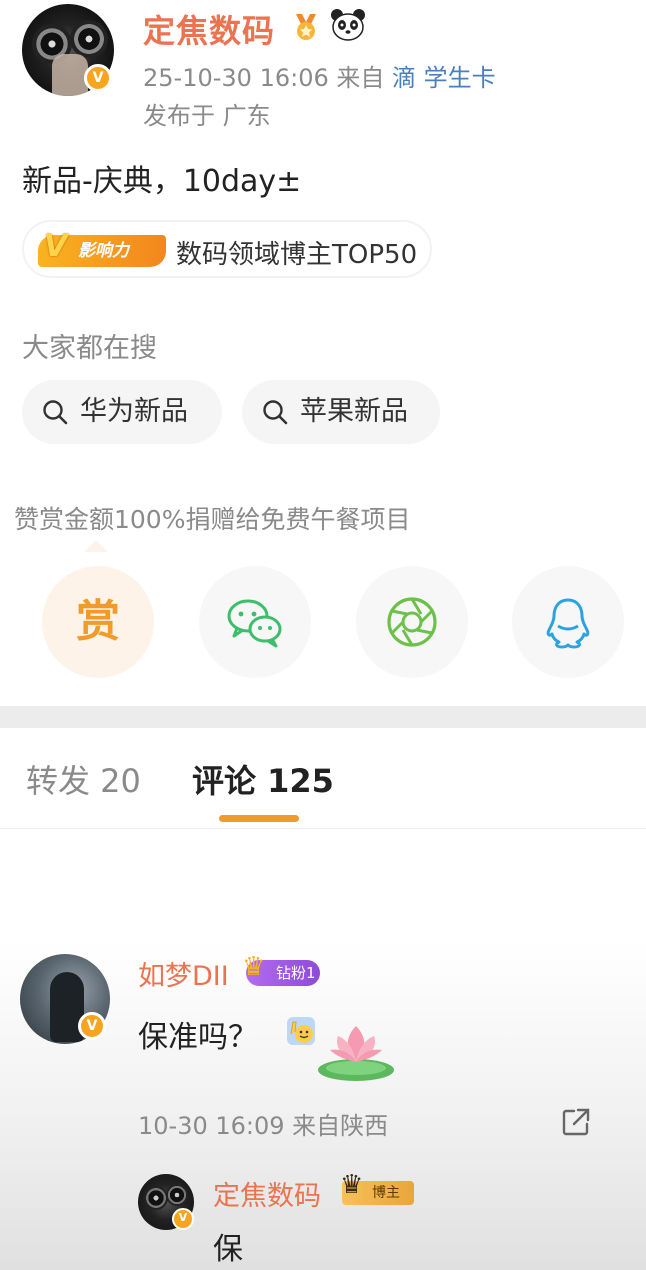 This screenshot has height=1270, width=646. What do you see at coordinates (236, 78) in the screenshot?
I see `post-time: 25-10-30 16:06` at bounding box center [236, 78].